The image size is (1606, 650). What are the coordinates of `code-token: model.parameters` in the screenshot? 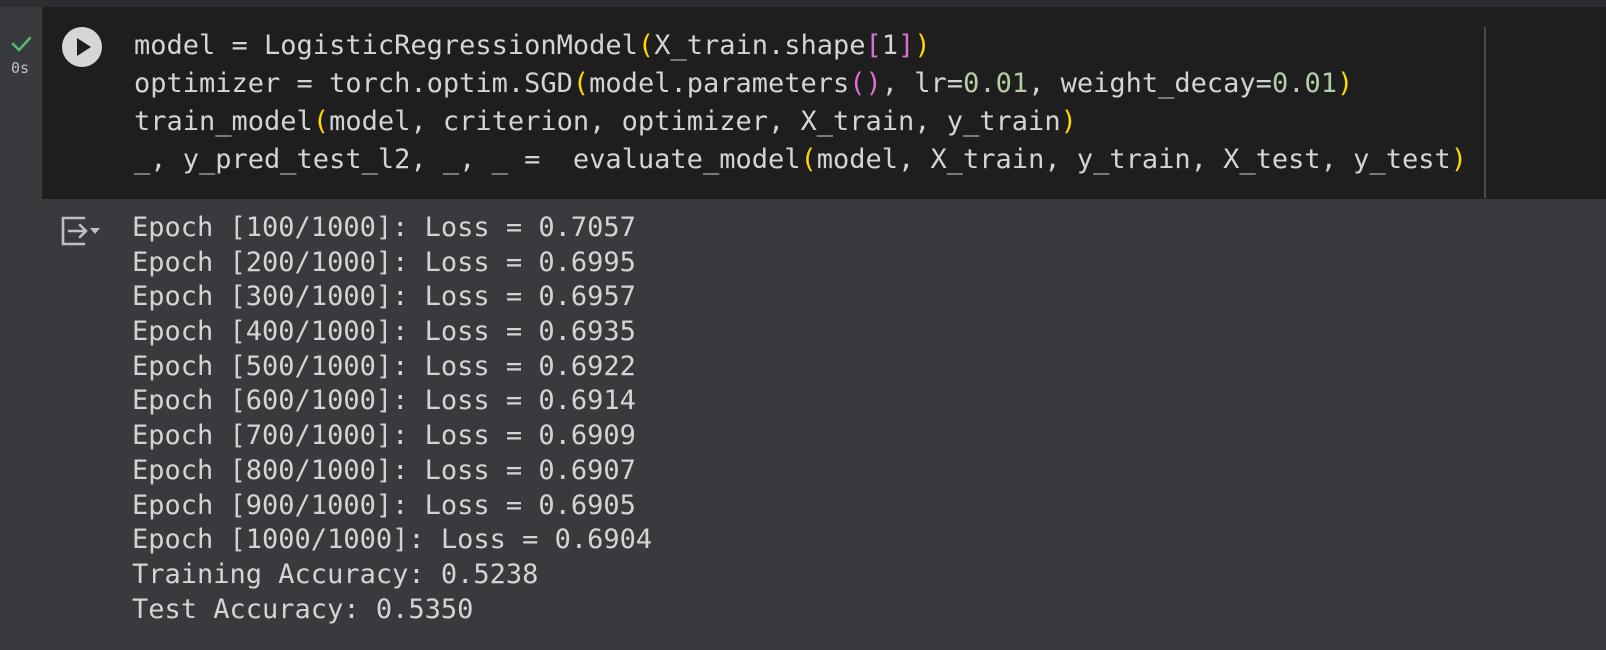 It's located at (719, 83).